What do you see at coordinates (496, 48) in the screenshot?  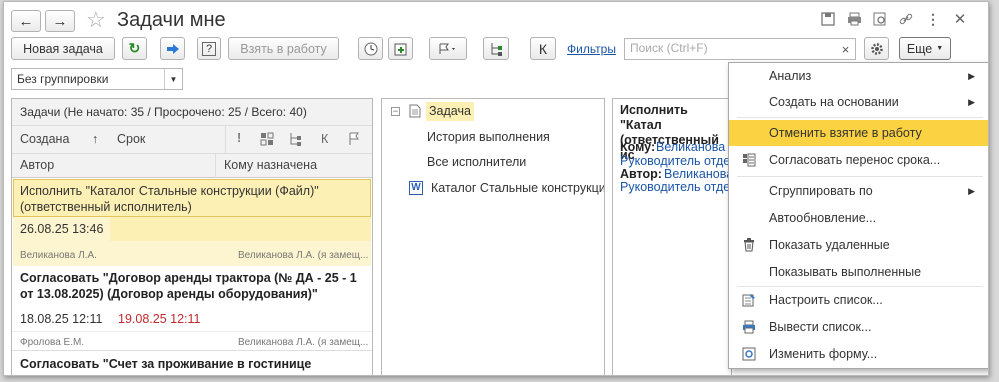 I see `hierarchy-icon` at bounding box center [496, 48].